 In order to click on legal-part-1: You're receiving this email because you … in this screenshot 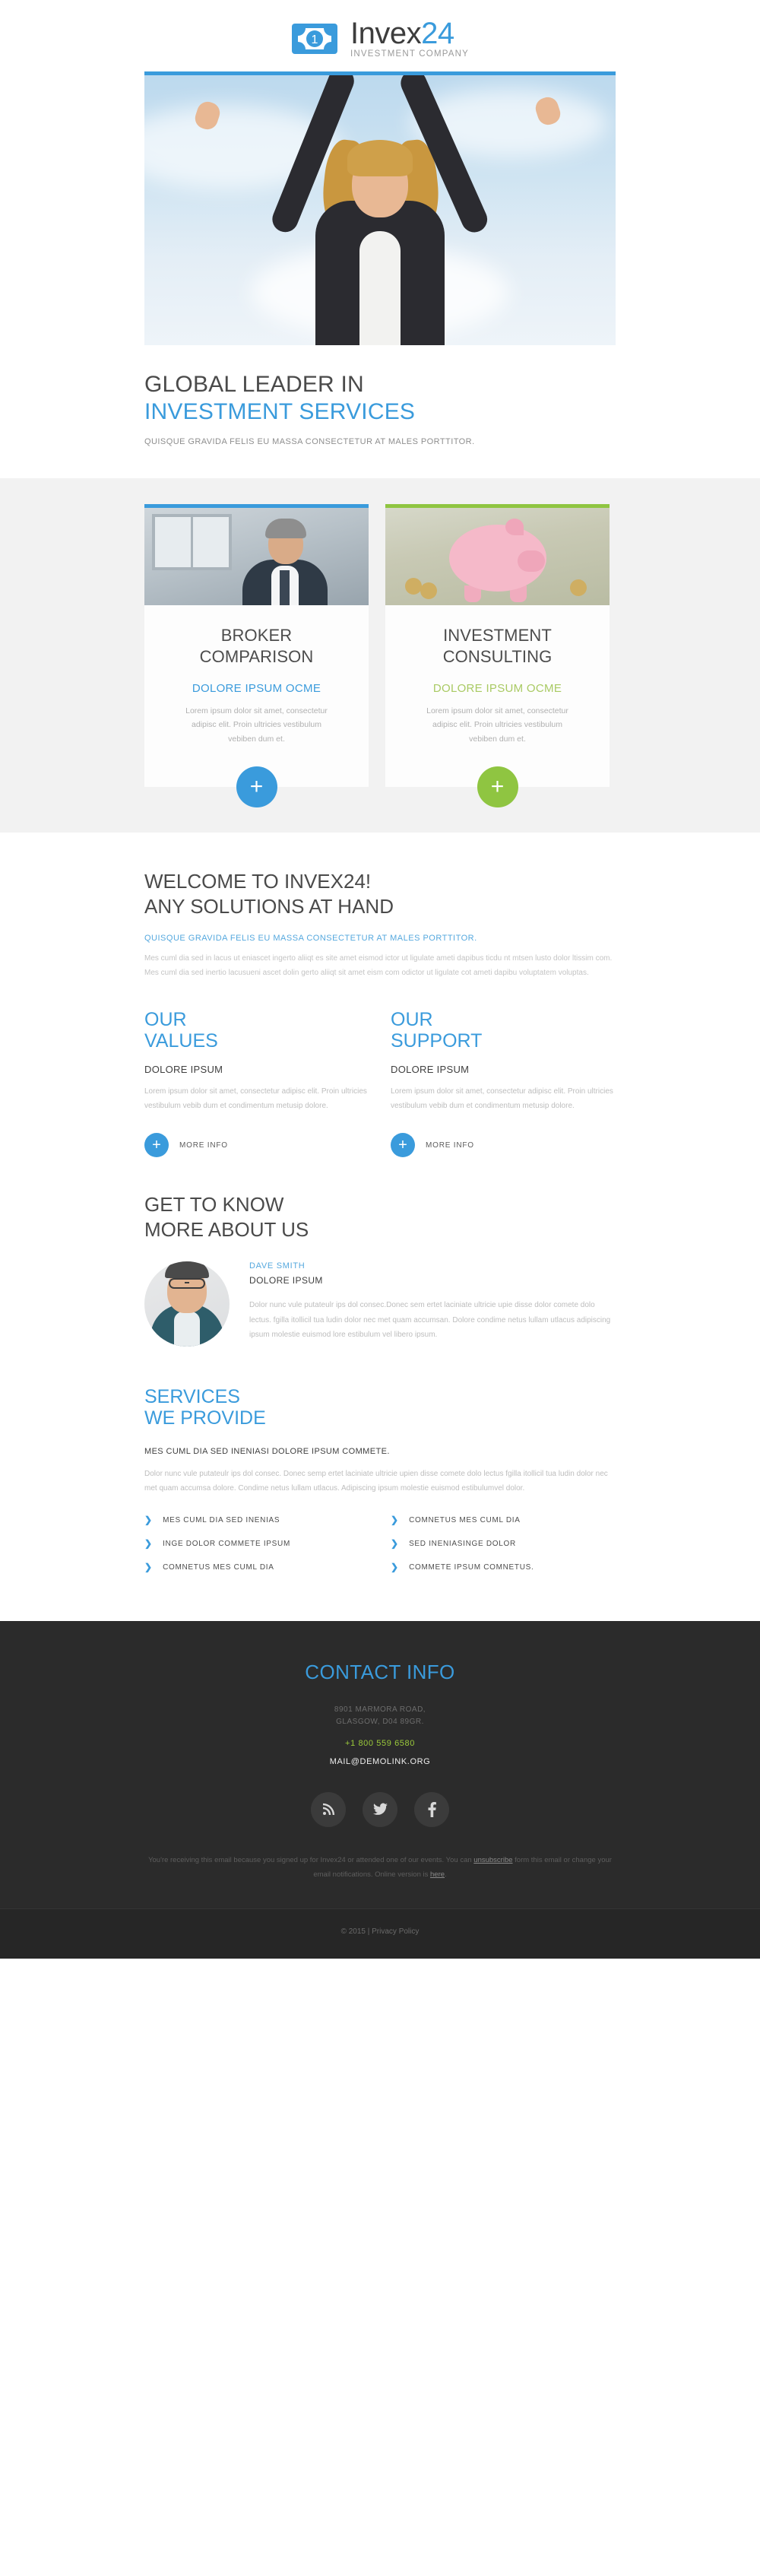, I will do `click(235, 1860)`.